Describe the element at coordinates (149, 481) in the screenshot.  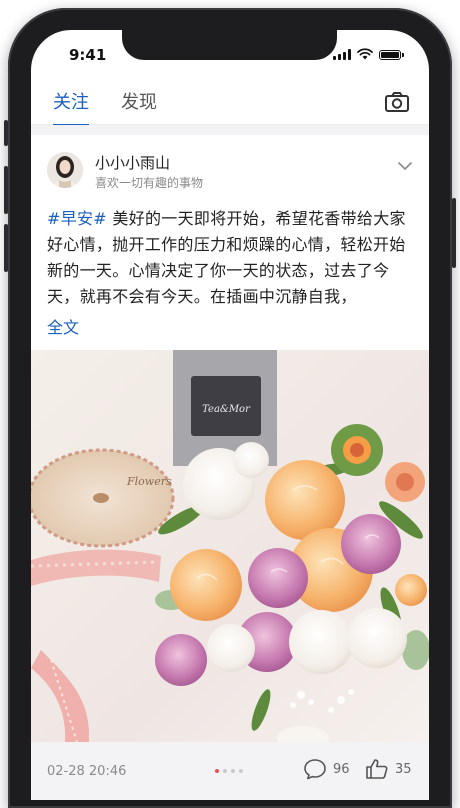
I see `spool-label: Flowers` at that location.